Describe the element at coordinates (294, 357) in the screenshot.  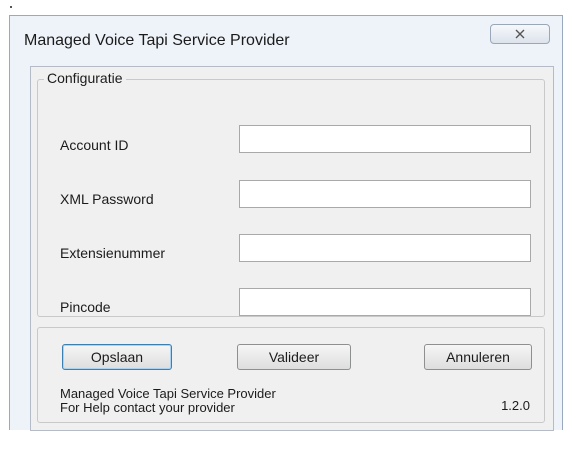
I see `validate-button: Valideer` at that location.